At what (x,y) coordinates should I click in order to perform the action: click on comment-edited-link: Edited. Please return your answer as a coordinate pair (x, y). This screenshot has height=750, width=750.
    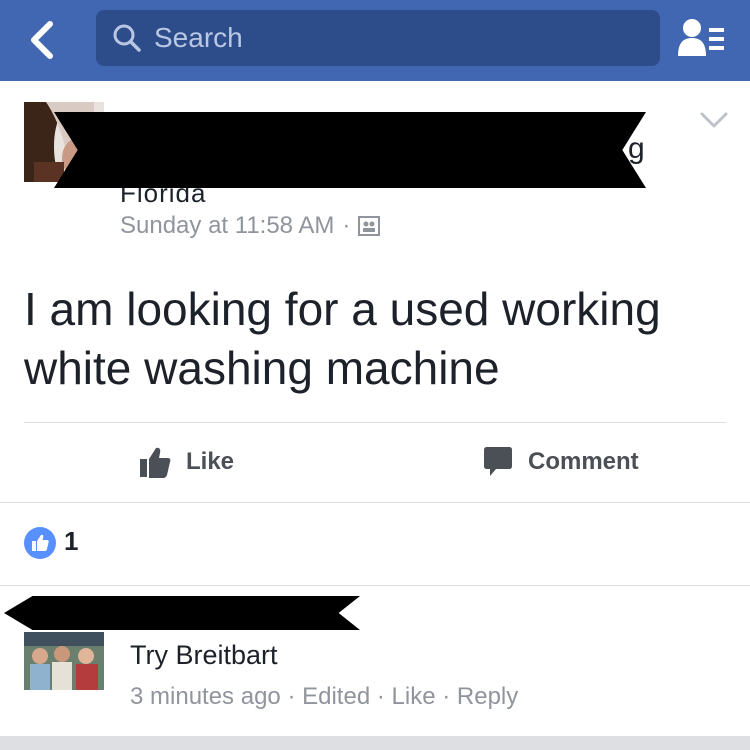
    Looking at the image, I should click on (336, 696).